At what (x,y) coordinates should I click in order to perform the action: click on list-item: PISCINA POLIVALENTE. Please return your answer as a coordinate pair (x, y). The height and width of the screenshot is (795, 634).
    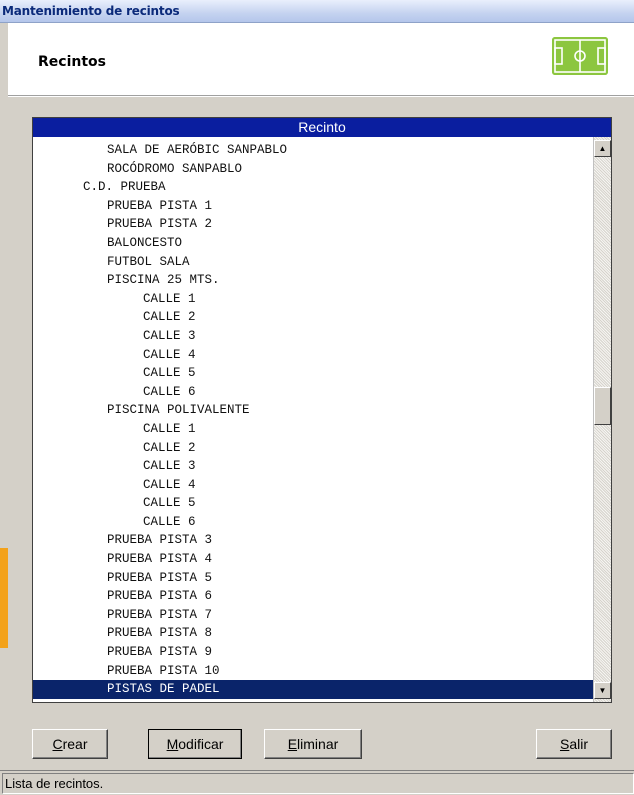
    Looking at the image, I should click on (313, 410).